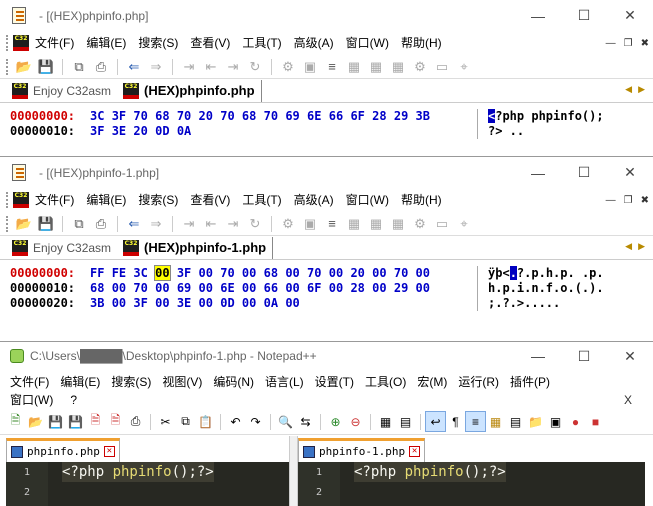  I want to click on doc-map-icon: ▦, so click(495, 421).